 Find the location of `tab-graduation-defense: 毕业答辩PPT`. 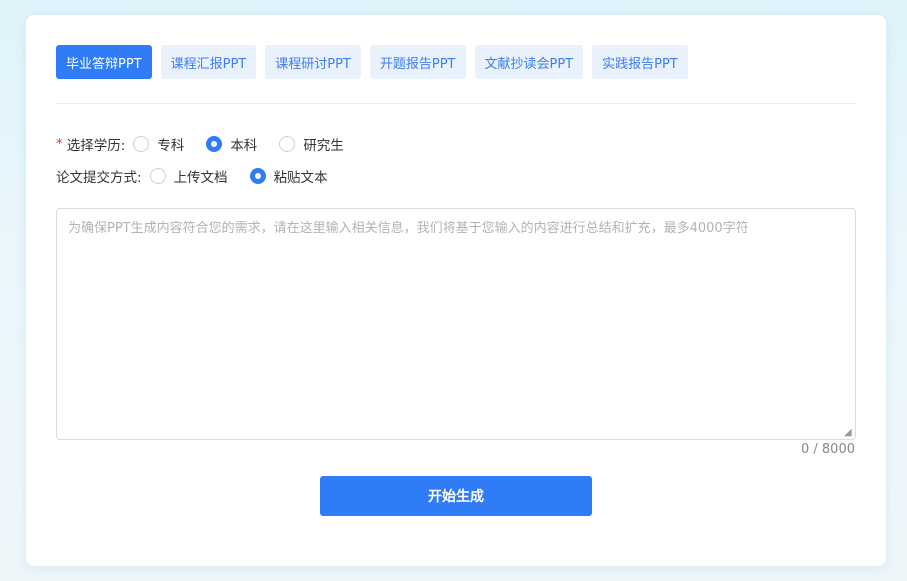

tab-graduation-defense: 毕业答辩PPT is located at coordinates (104, 62).